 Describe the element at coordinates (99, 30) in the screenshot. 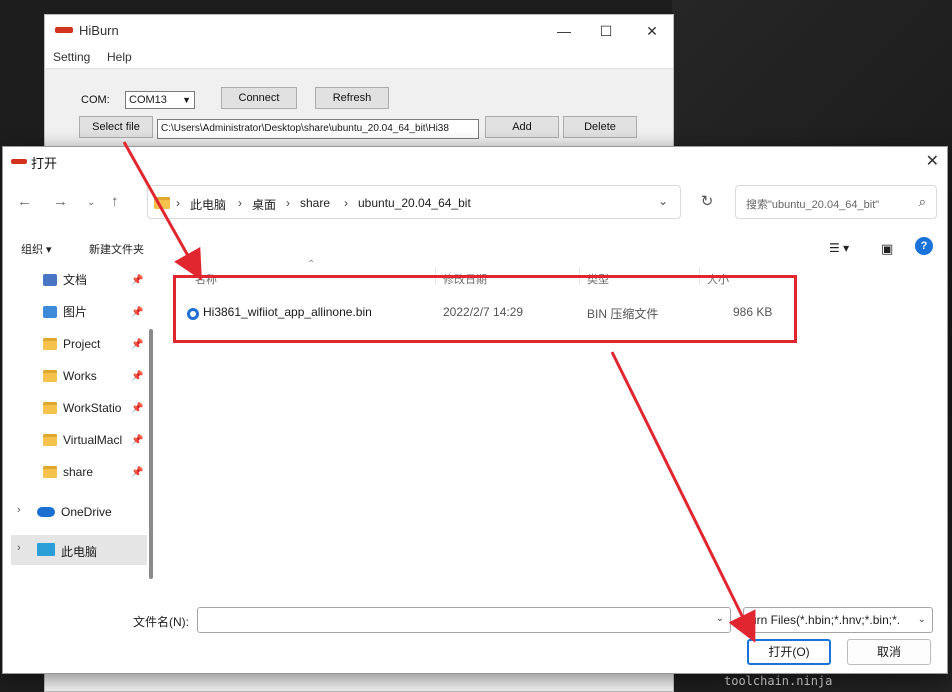

I see `hiburn-title: HiBurn` at that location.